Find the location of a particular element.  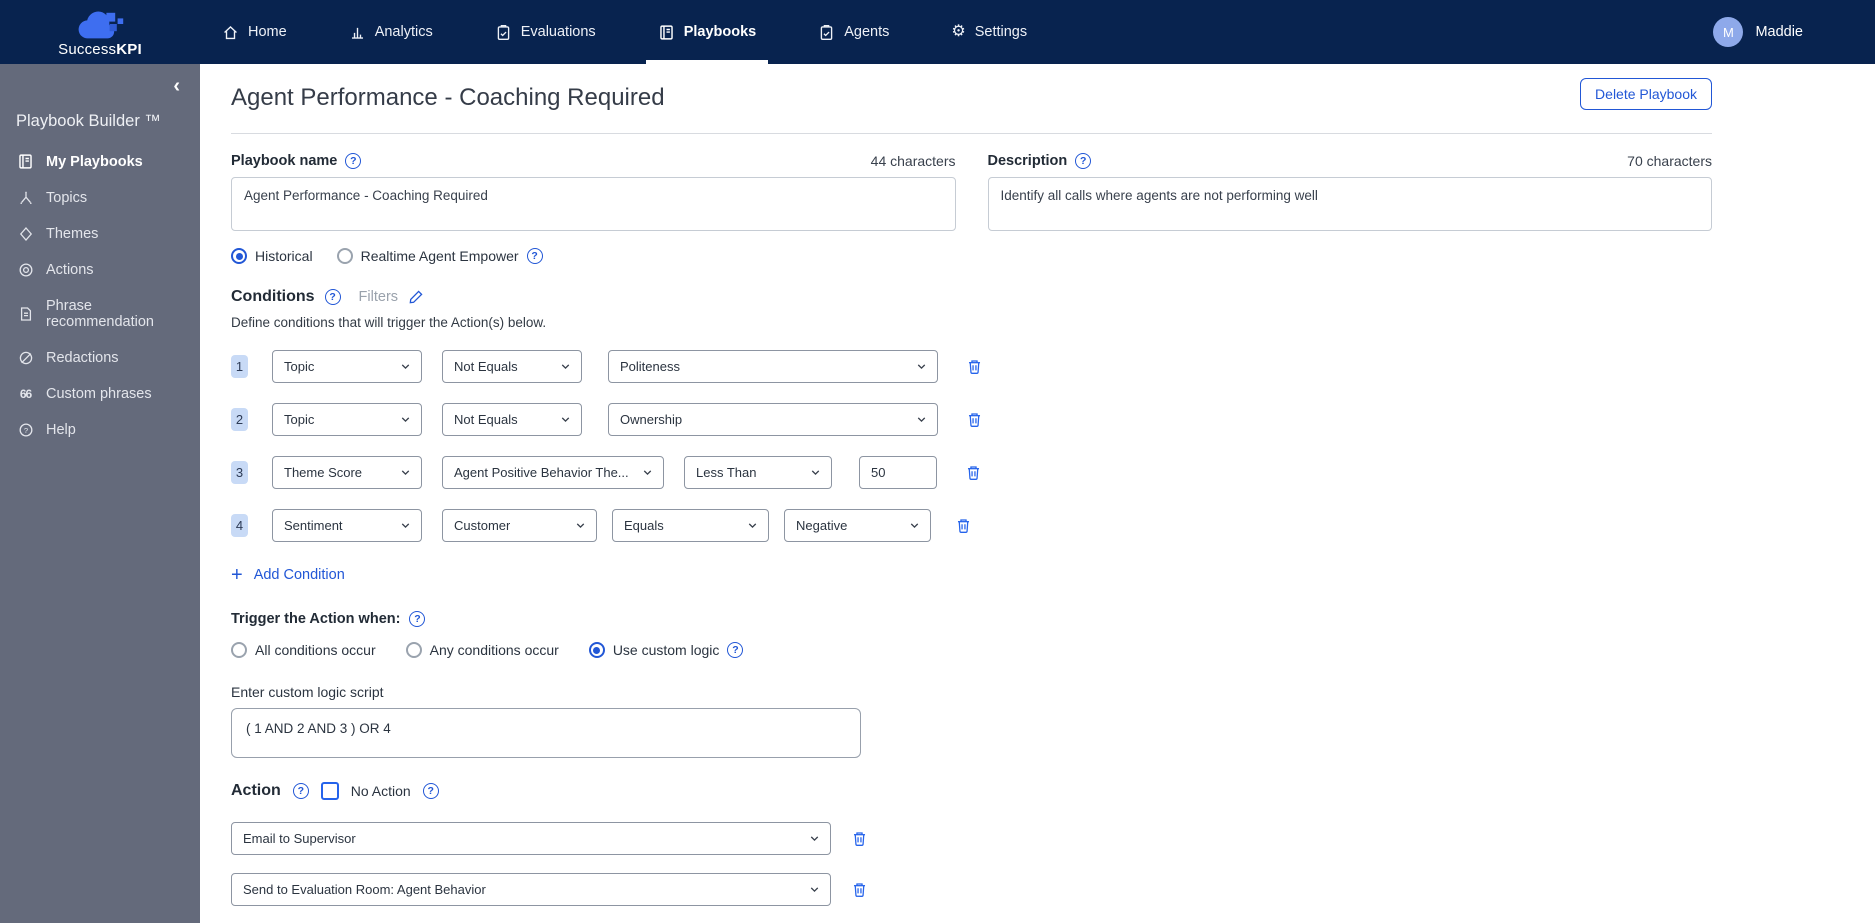

radio-selected-icon is located at coordinates (596, 650).